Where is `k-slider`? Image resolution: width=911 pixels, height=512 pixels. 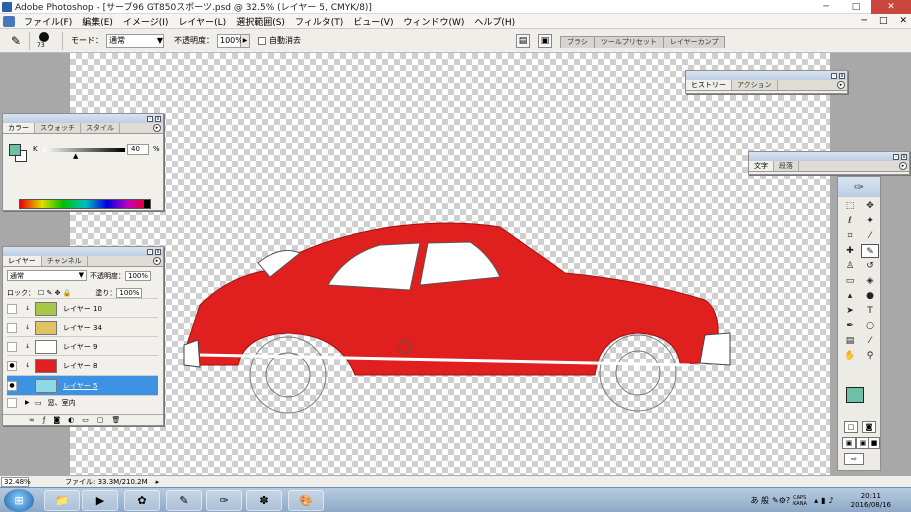 k-slider is located at coordinates (84, 150).